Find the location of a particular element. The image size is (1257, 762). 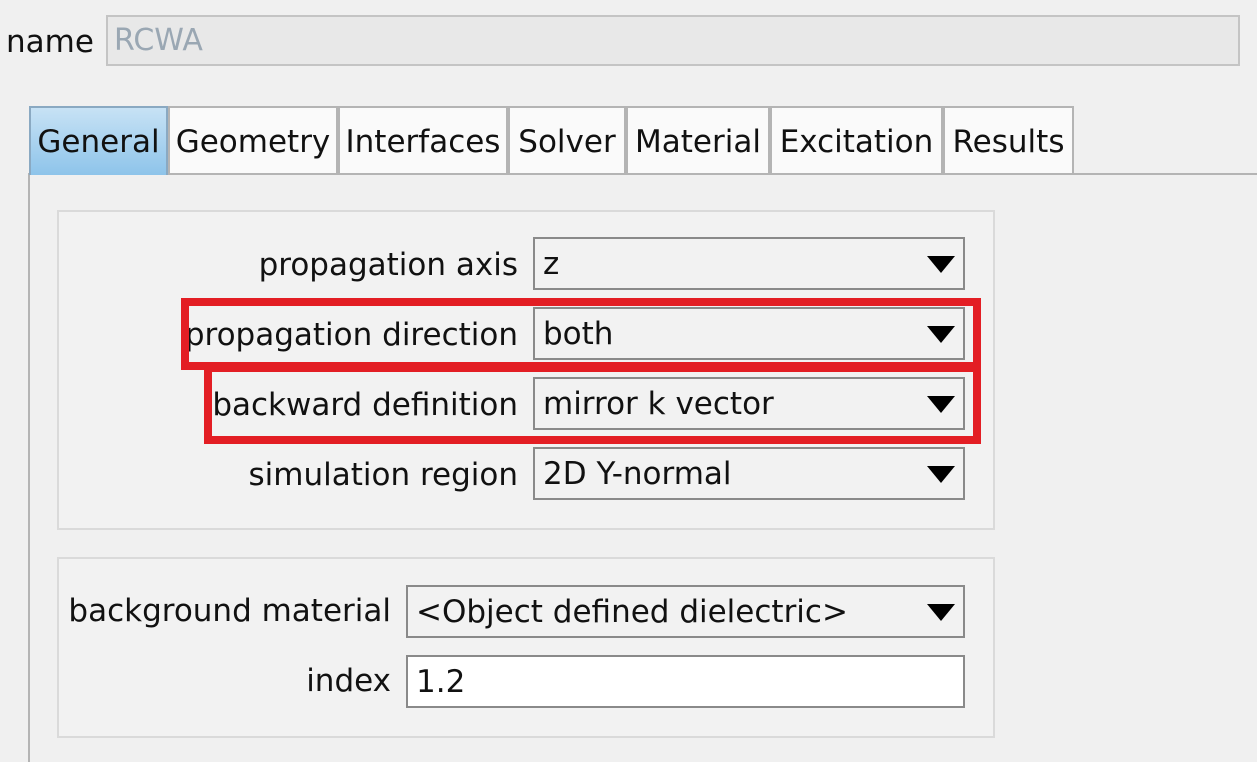

tab-geometry: Geometry is located at coordinates (253, 140).